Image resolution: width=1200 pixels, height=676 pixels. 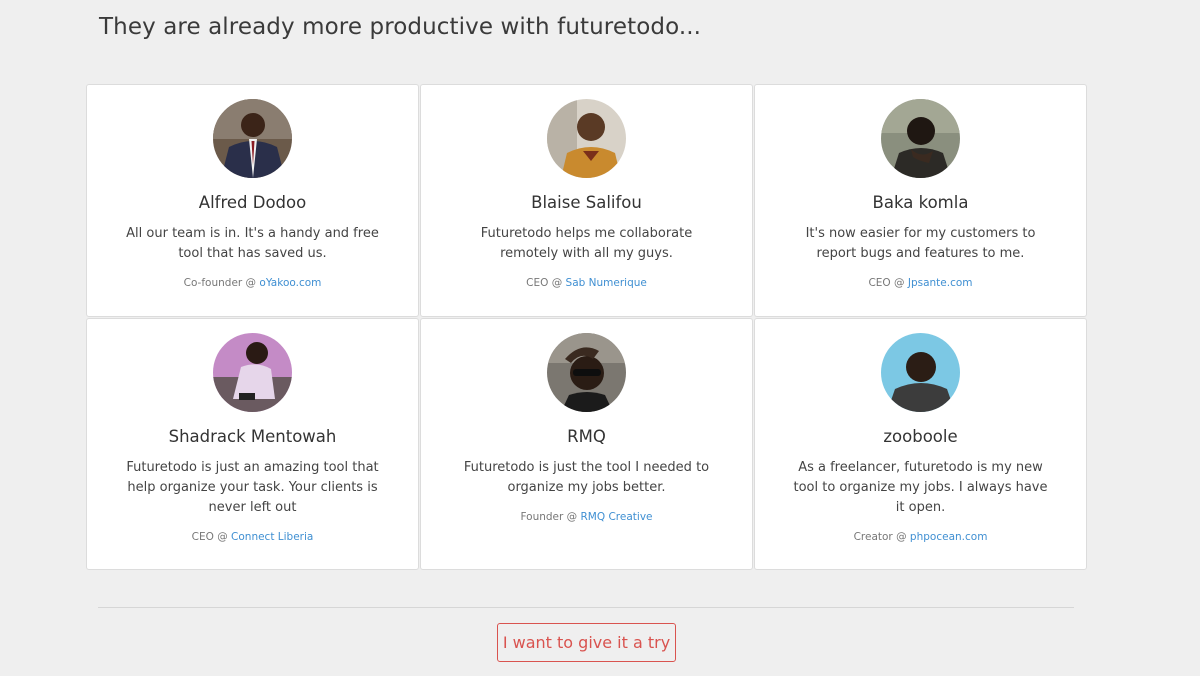 I want to click on testimonial-role: CEO @ Sab Numerique, so click(x=586, y=283).